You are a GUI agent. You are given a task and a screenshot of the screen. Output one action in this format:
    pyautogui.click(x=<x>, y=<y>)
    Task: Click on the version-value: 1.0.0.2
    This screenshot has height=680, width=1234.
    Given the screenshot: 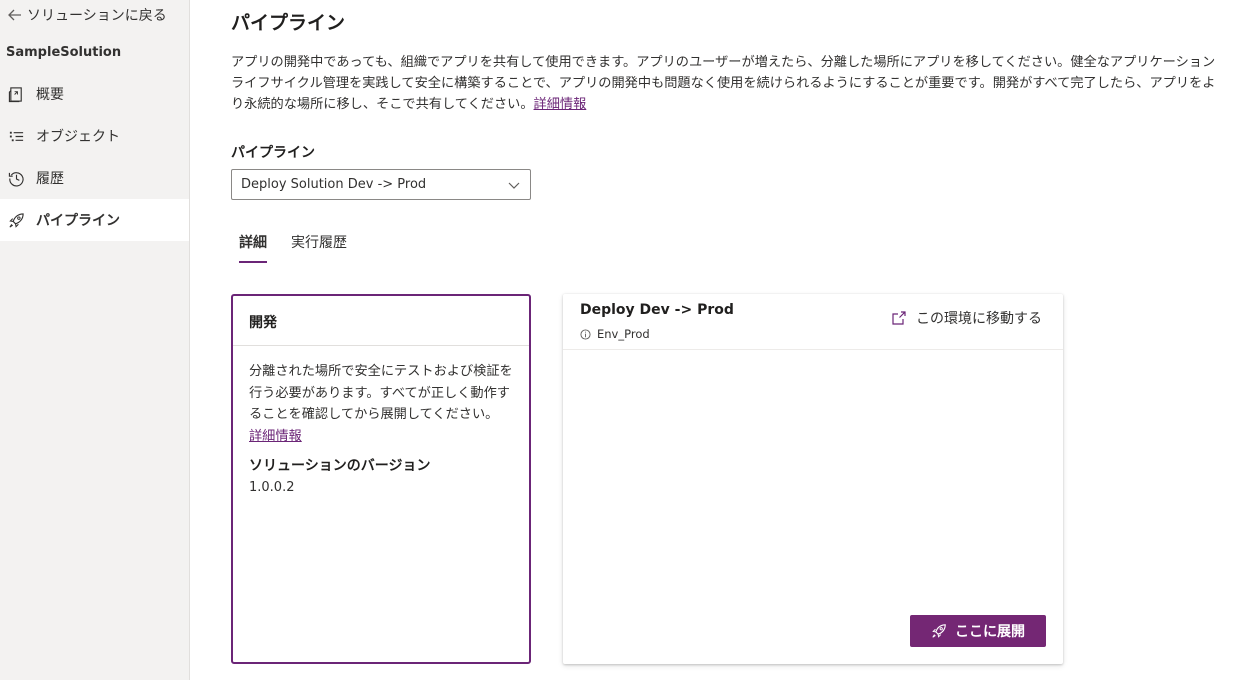 What is the action you would take?
    pyautogui.click(x=272, y=487)
    